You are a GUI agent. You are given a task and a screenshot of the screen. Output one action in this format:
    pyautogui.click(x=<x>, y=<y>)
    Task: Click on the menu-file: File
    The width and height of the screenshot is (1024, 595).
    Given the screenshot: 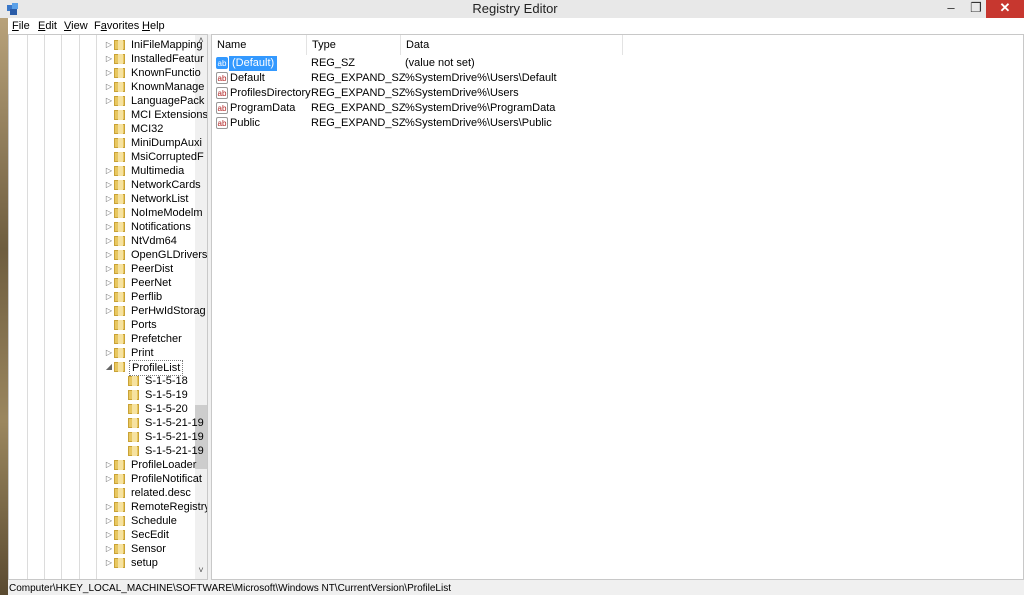 What is the action you would take?
    pyautogui.click(x=21, y=26)
    